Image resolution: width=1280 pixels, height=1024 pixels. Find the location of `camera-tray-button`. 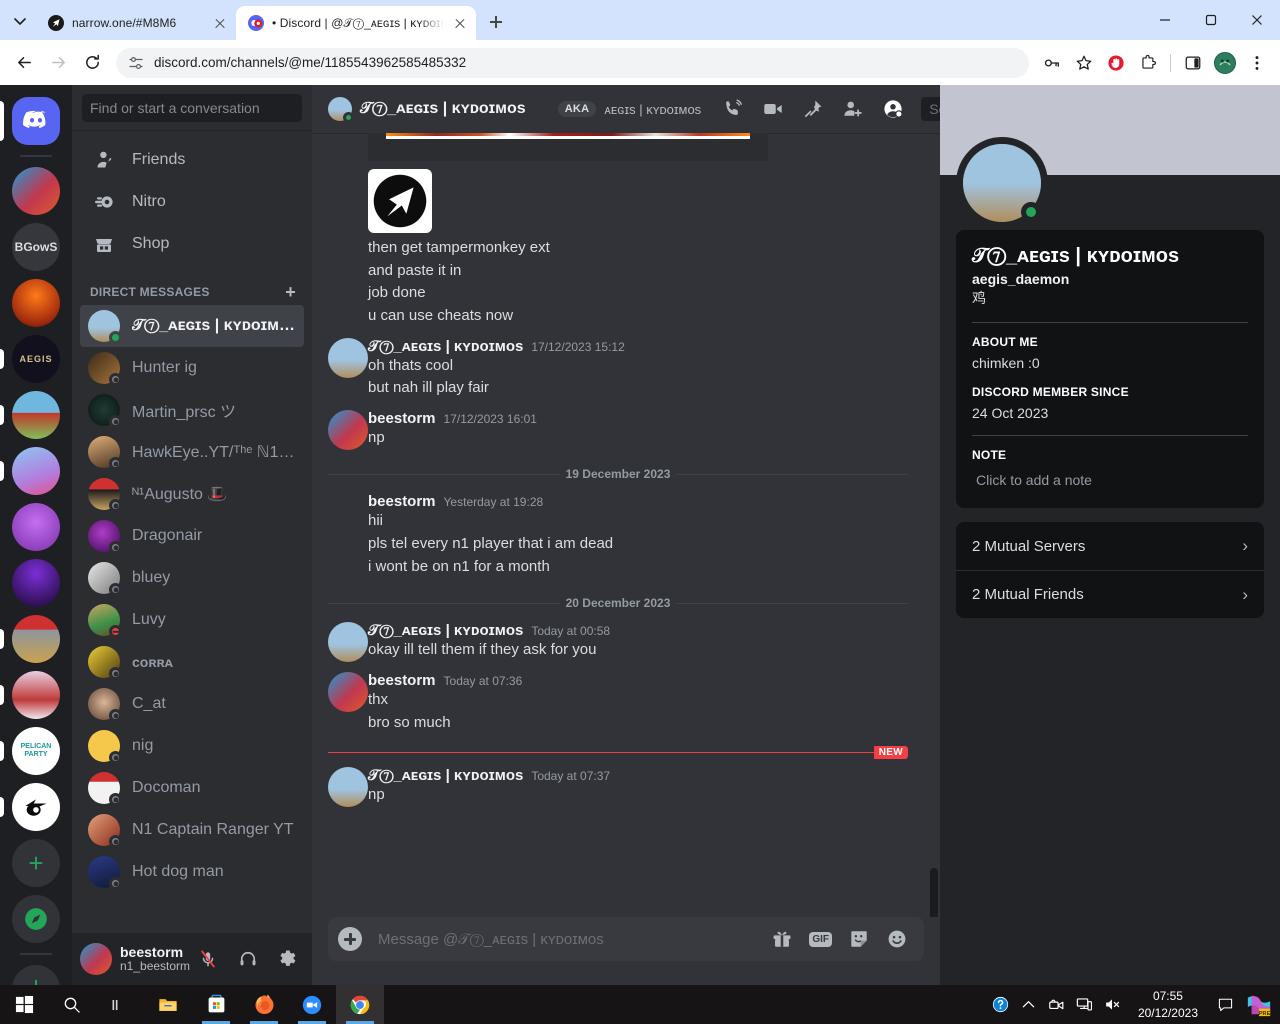

camera-tray-button is located at coordinates (1057, 1004).